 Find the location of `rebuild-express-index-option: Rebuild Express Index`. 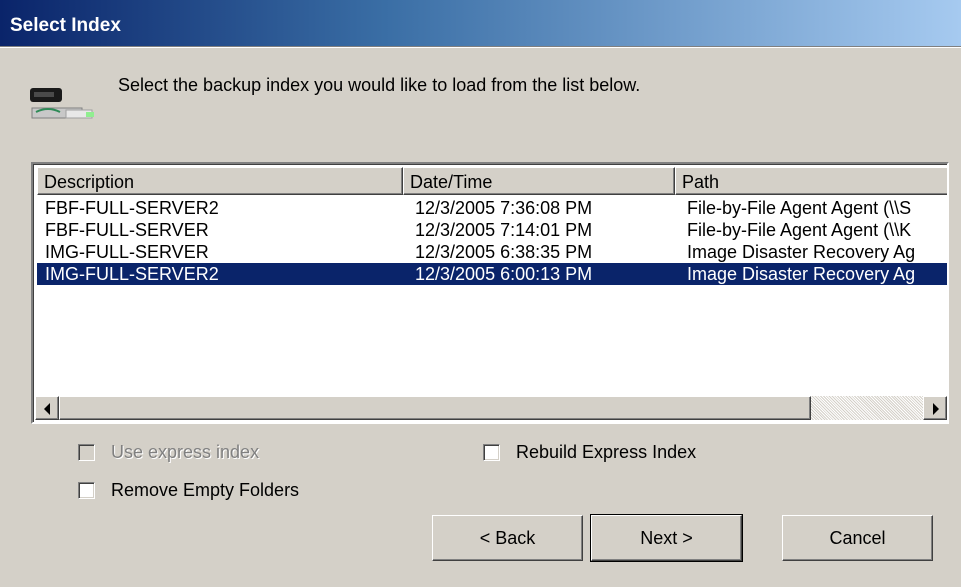

rebuild-express-index-option: Rebuild Express Index is located at coordinates (589, 452).